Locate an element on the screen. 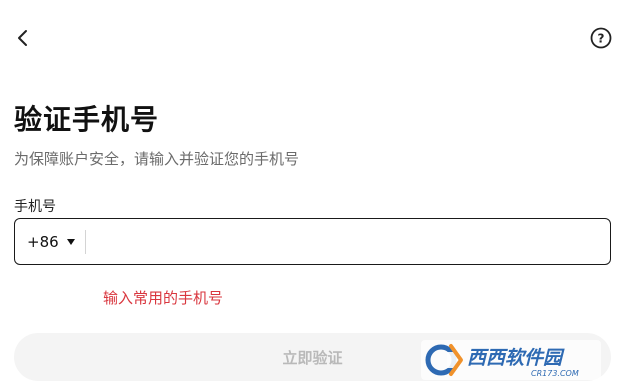  chevron-left-icon is located at coordinates (22, 38).